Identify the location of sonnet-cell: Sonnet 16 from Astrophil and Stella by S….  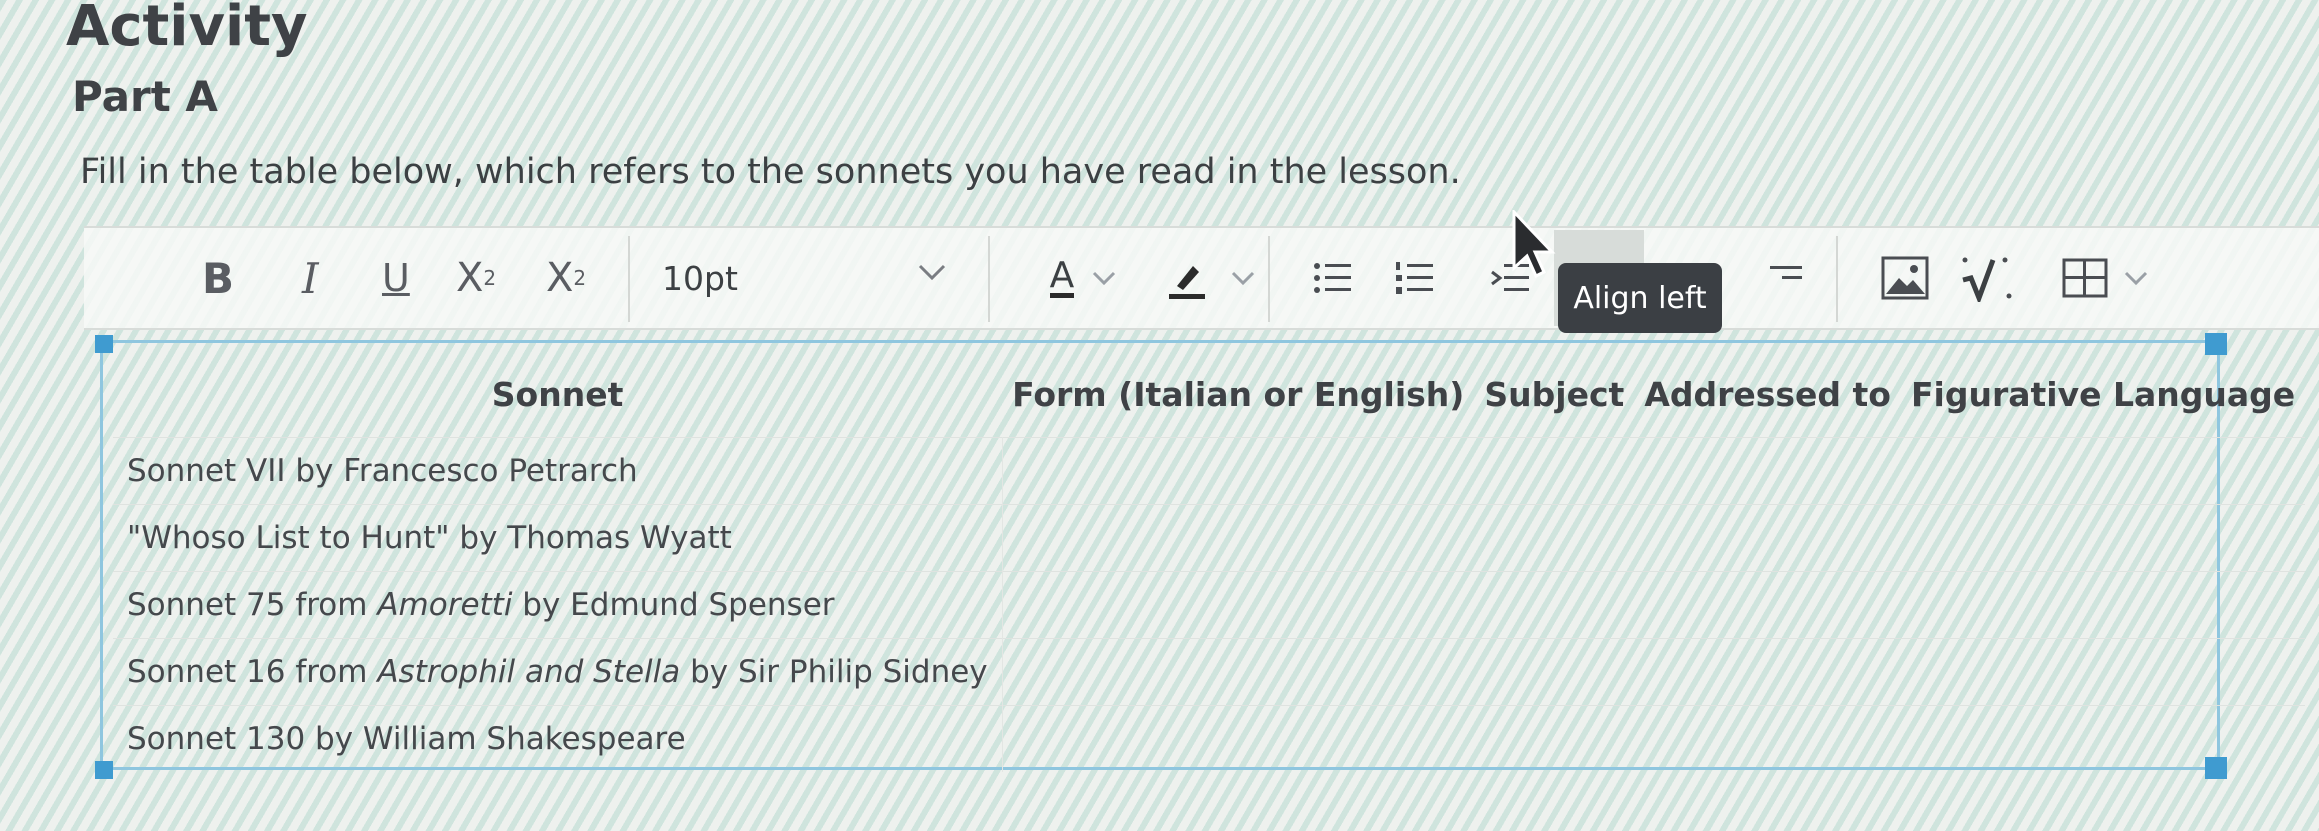
(558, 672).